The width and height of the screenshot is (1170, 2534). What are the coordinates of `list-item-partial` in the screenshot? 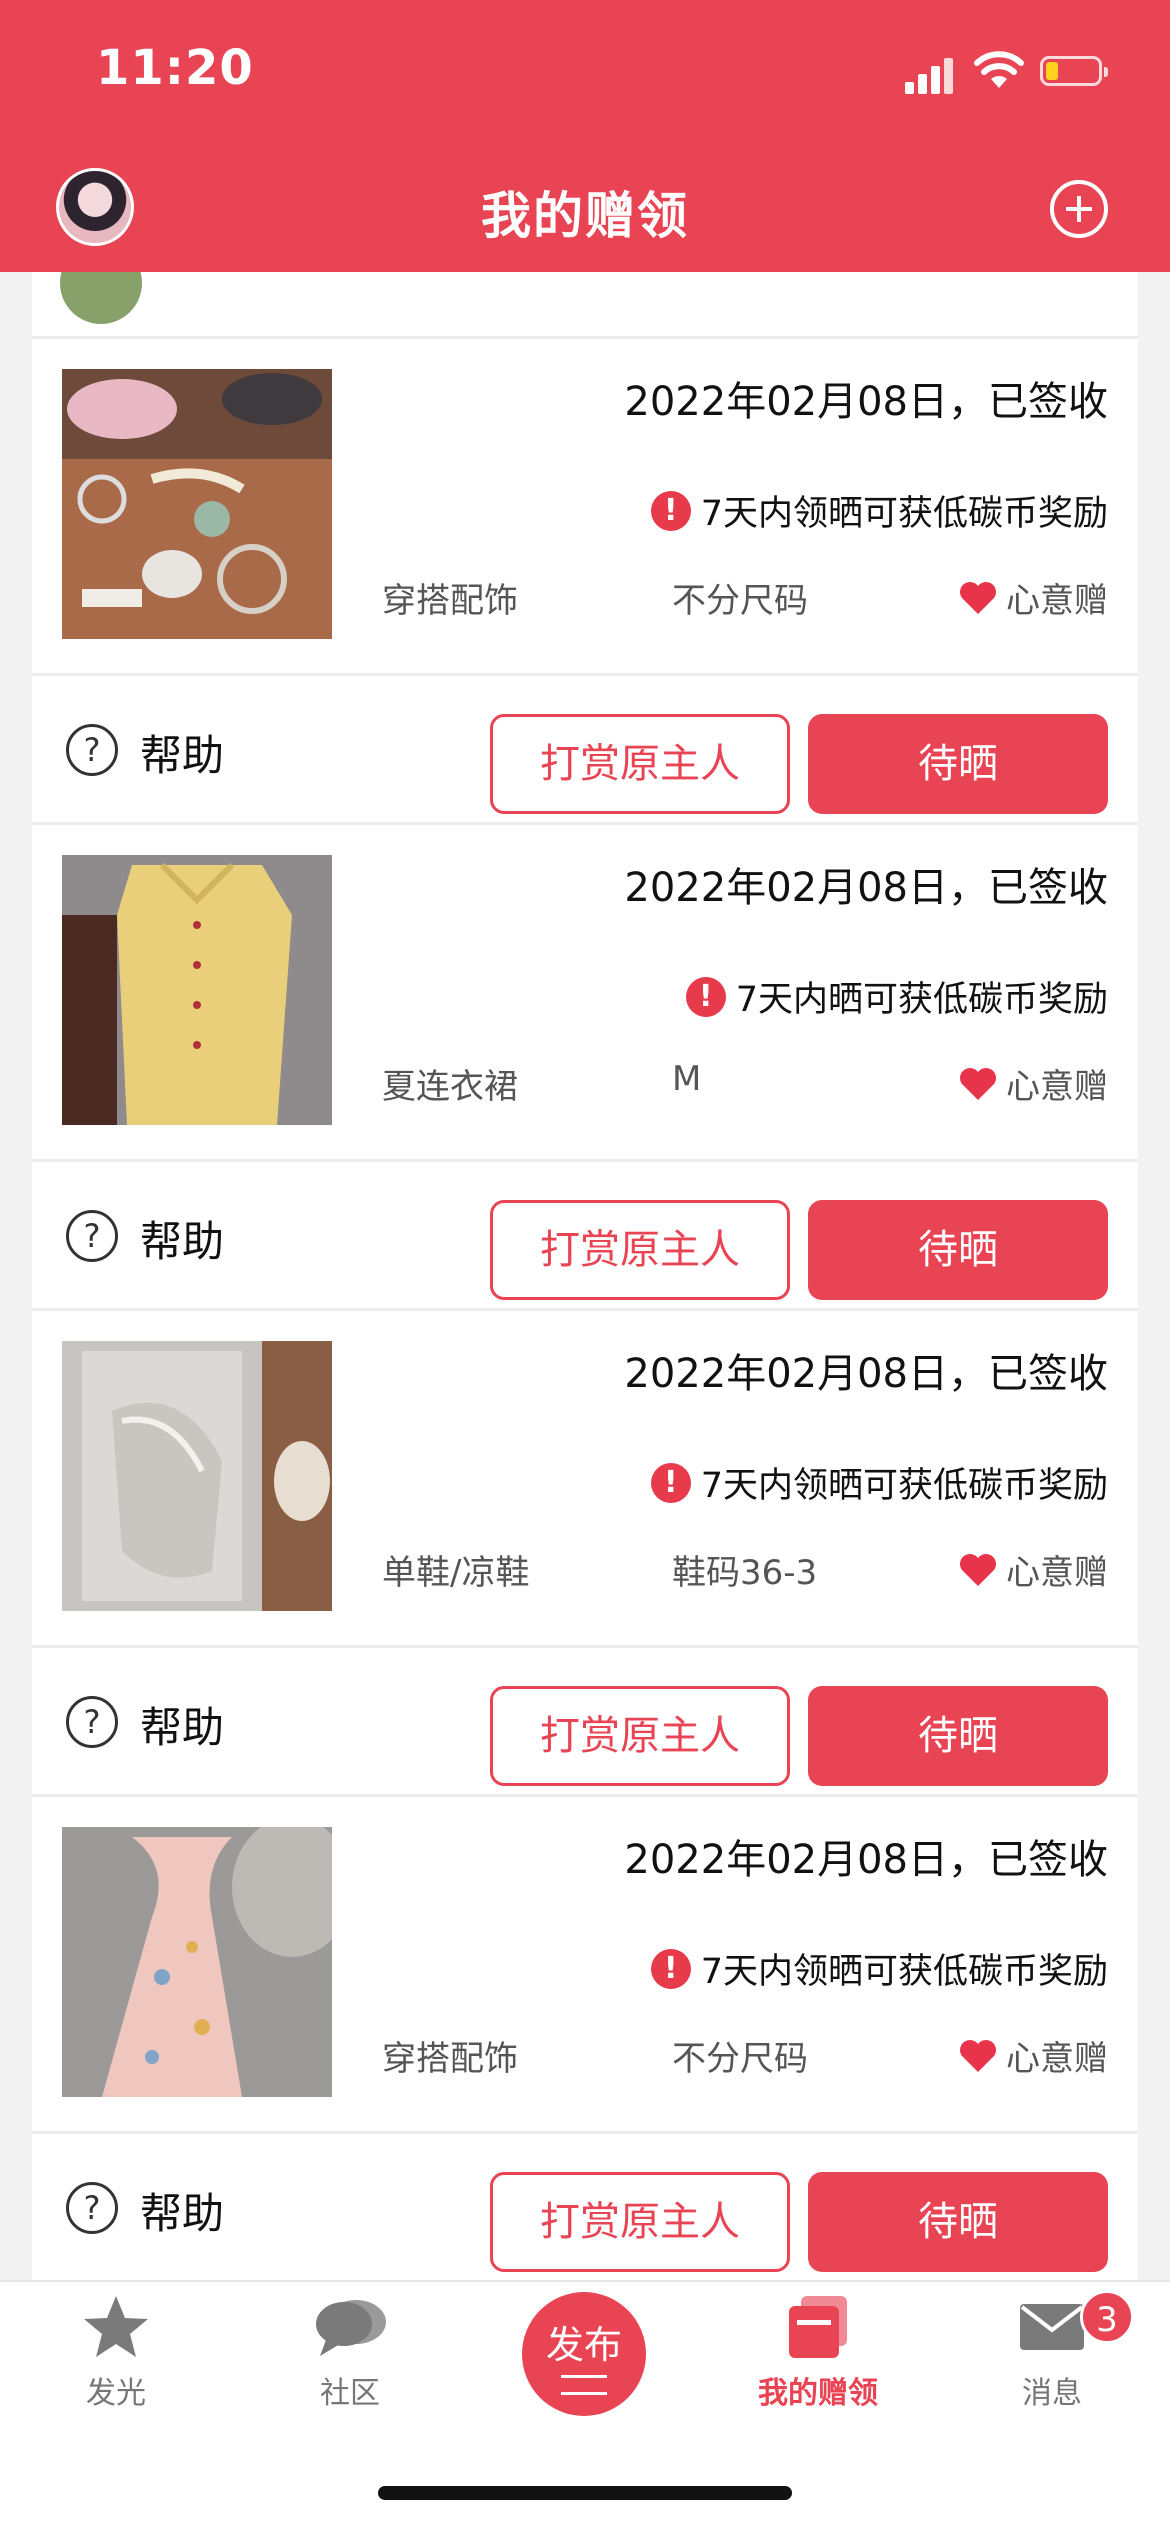 It's located at (585, 305).